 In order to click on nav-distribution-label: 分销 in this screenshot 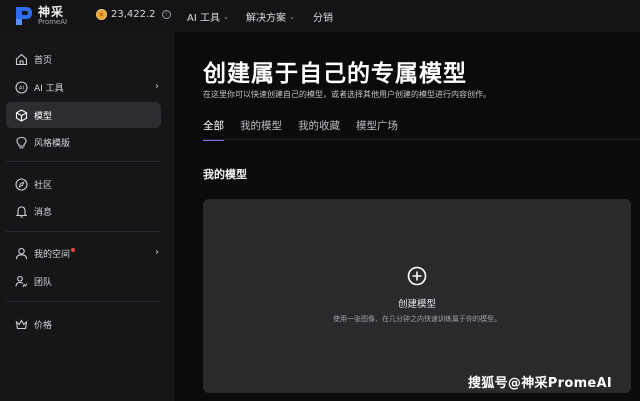, I will do `click(323, 18)`.